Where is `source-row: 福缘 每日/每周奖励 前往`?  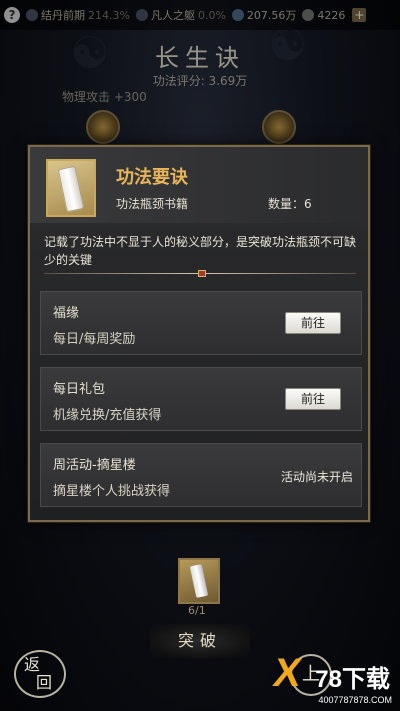 source-row: 福缘 每日/每周奖励 前往 is located at coordinates (201, 323).